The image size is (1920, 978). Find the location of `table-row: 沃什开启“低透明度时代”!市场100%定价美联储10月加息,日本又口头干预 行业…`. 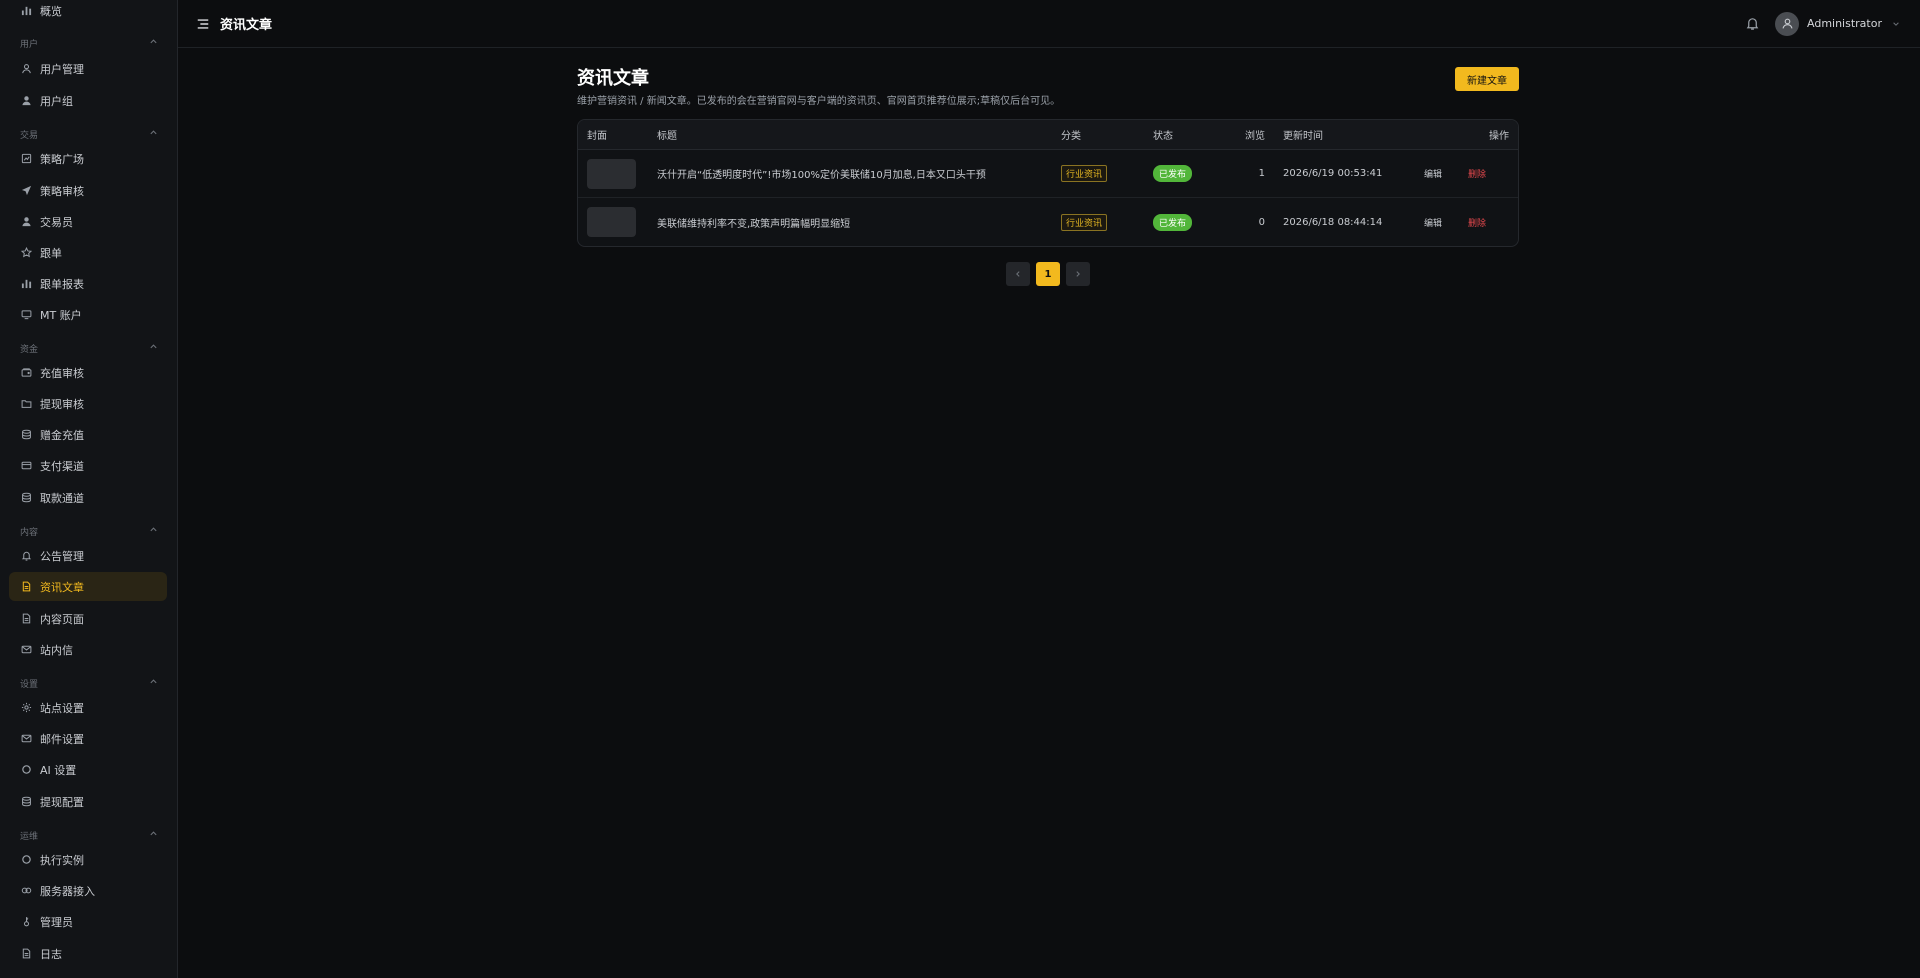

table-row: 沃什开启“低透明度时代”!市场100%定价美联储10月加息,日本又口头干预 行业… is located at coordinates (1048, 174).